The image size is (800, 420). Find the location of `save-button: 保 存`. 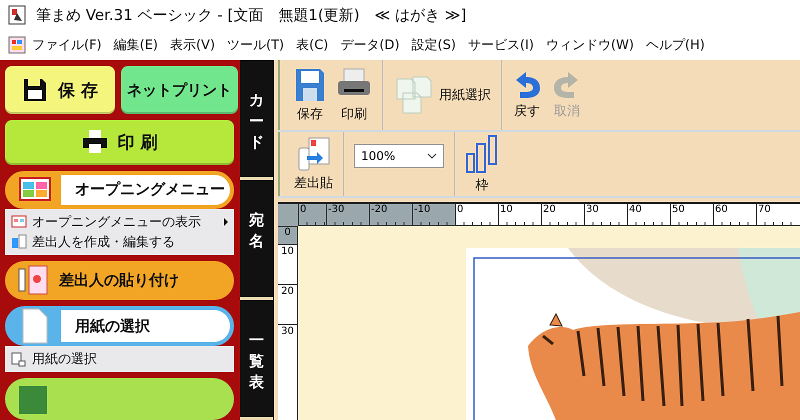

save-button: 保 存 is located at coordinates (60, 90).